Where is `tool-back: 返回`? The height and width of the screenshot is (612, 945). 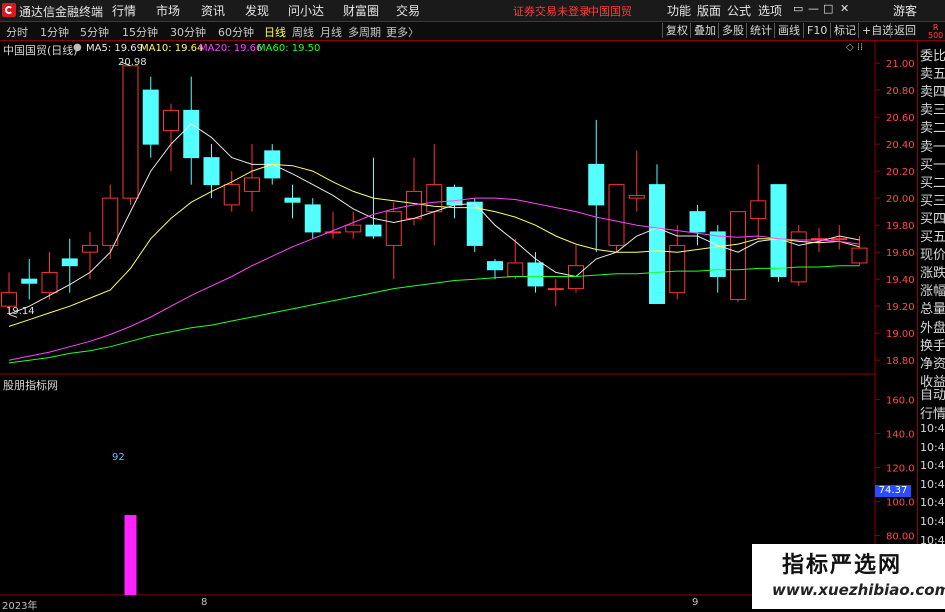
tool-back: 返回 is located at coordinates (904, 30).